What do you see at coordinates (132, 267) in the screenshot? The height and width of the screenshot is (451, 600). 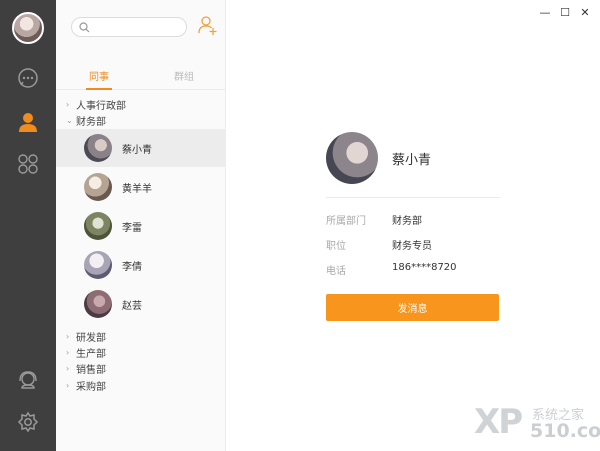 I see `member-name: 李倩` at bounding box center [132, 267].